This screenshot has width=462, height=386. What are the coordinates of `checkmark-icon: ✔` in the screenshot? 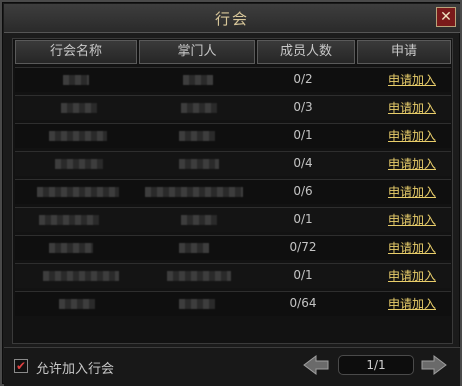 It's located at (21, 366).